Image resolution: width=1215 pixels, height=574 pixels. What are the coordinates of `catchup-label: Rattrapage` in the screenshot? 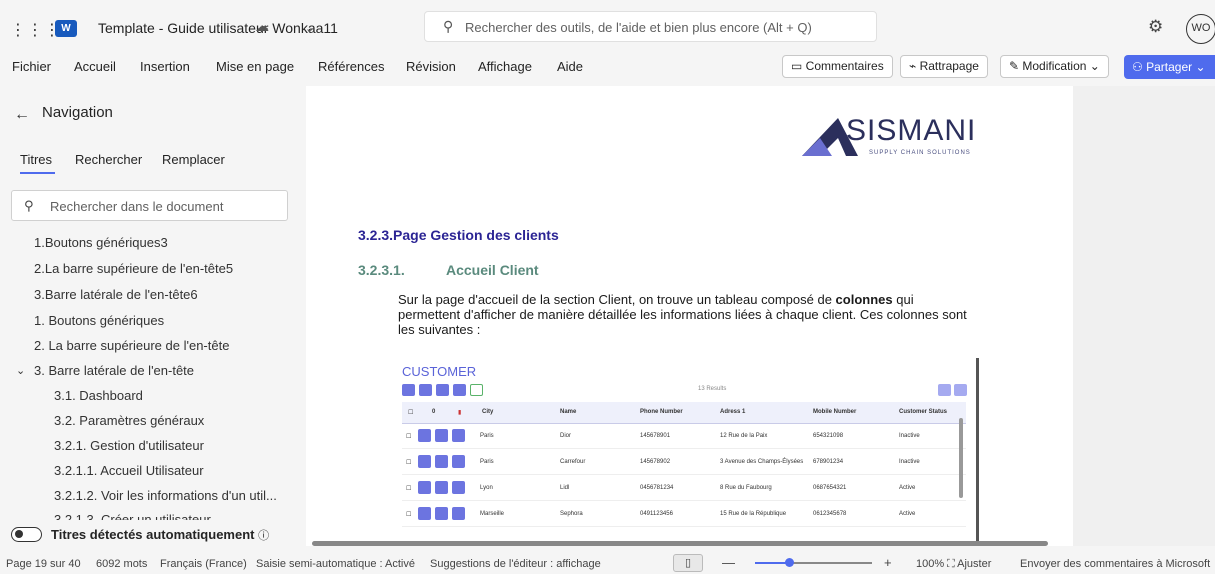 It's located at (949, 66).